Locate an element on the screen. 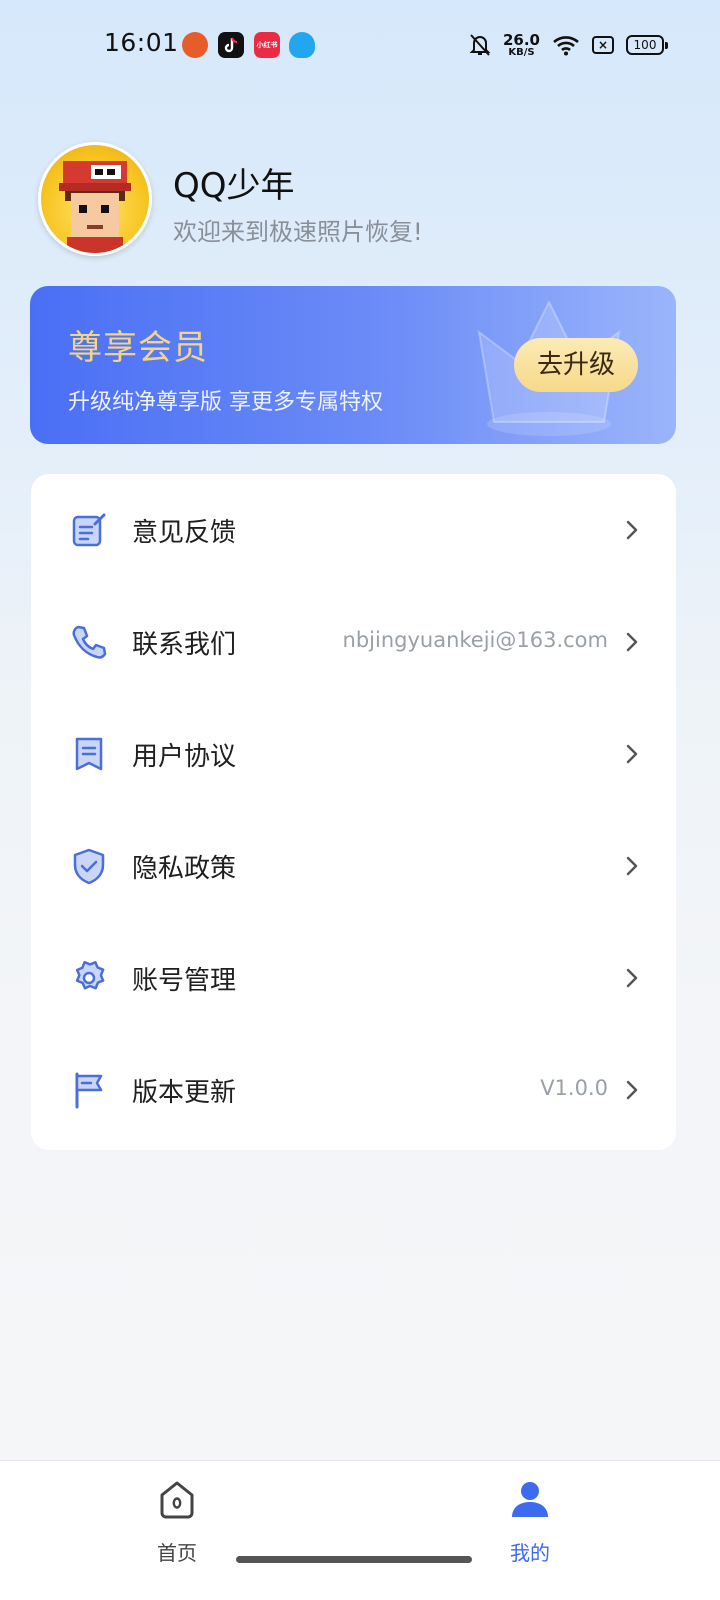  status-time: 16:01 is located at coordinates (141, 42).